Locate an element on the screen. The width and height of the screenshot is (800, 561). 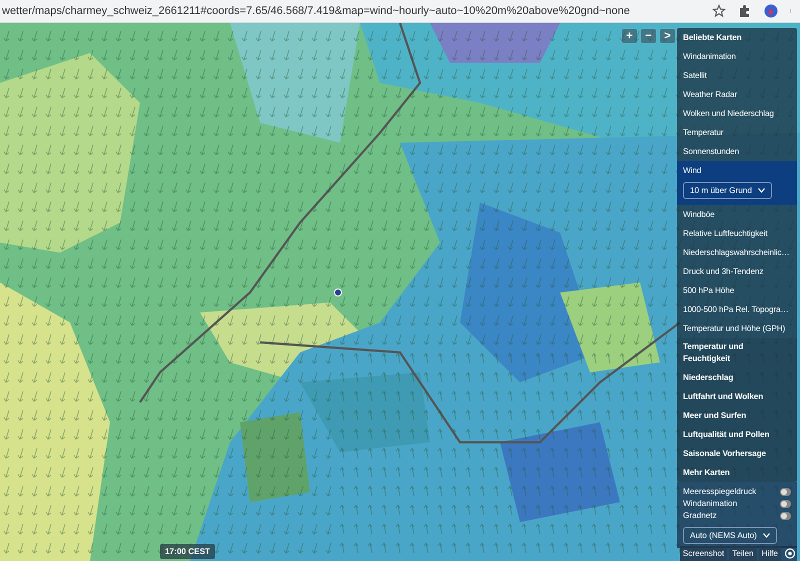
menu-item: Temperatur is located at coordinates (737, 132).